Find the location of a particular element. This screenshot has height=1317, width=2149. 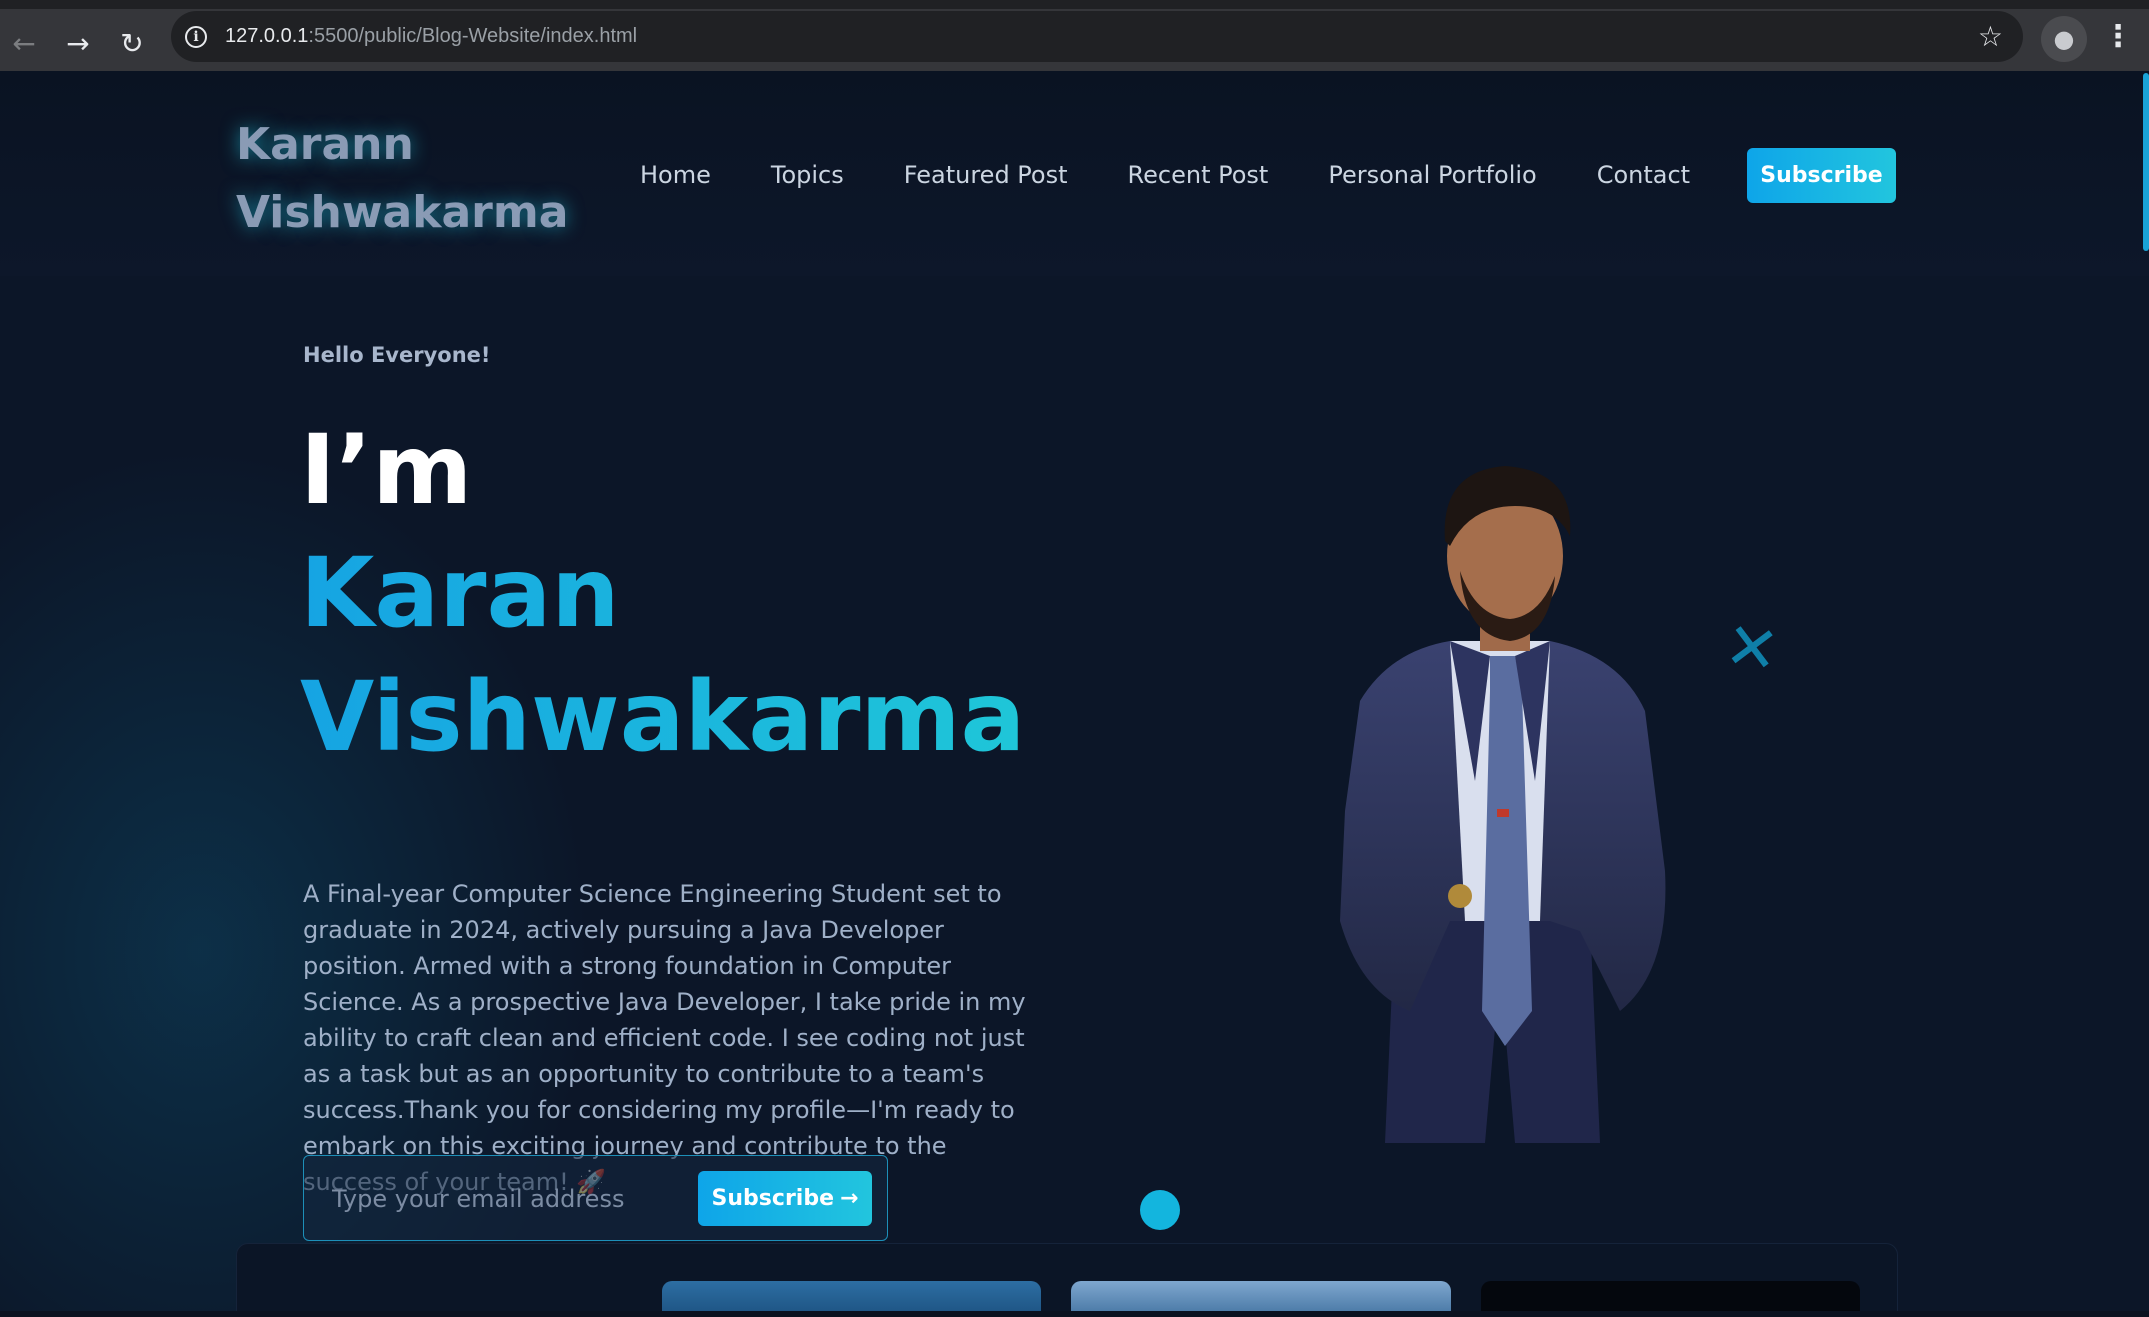

header-subscribe-button: Subscribe is located at coordinates (1821, 175).